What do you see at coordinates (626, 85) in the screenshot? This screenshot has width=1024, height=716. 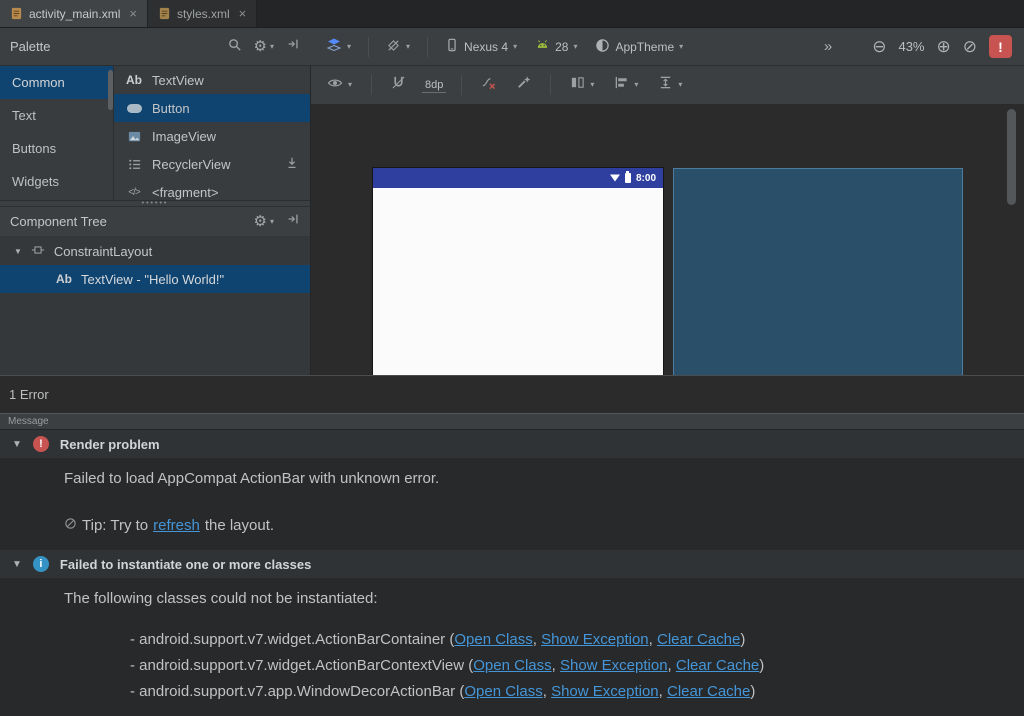 I see `align-button: ▾` at bounding box center [626, 85].